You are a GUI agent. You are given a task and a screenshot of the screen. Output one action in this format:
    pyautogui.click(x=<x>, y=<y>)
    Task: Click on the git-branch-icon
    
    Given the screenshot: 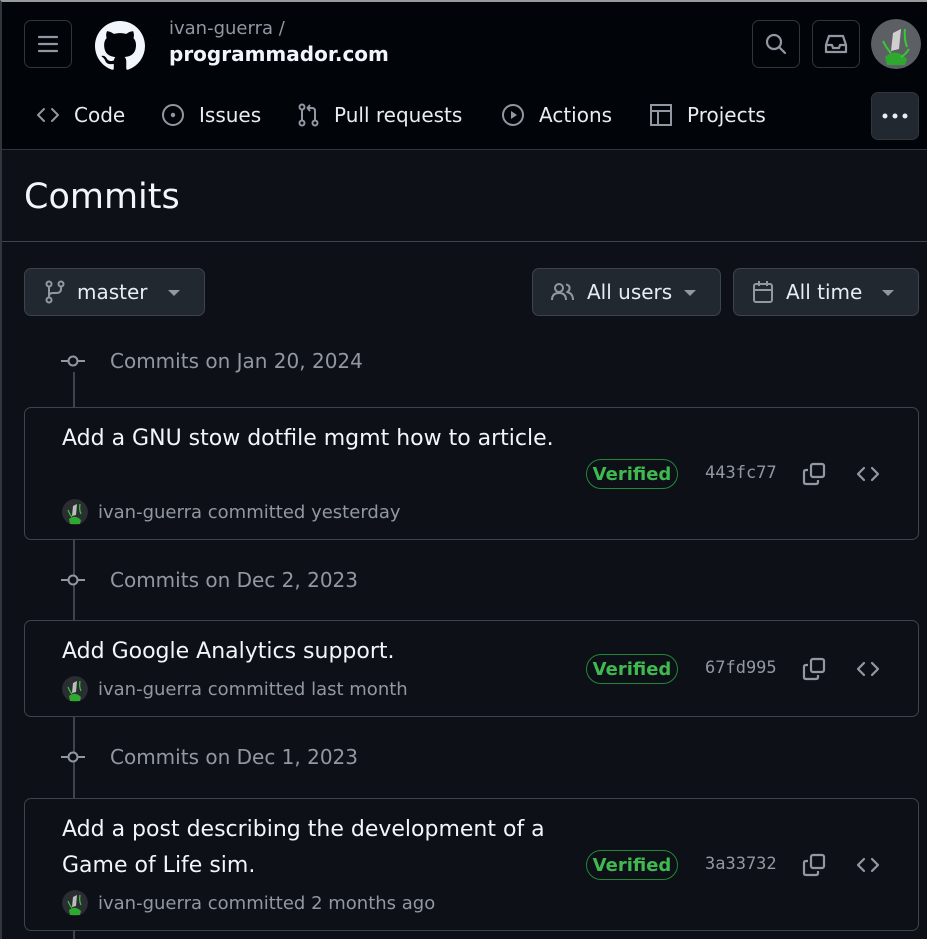 What is the action you would take?
    pyautogui.click(x=55, y=292)
    